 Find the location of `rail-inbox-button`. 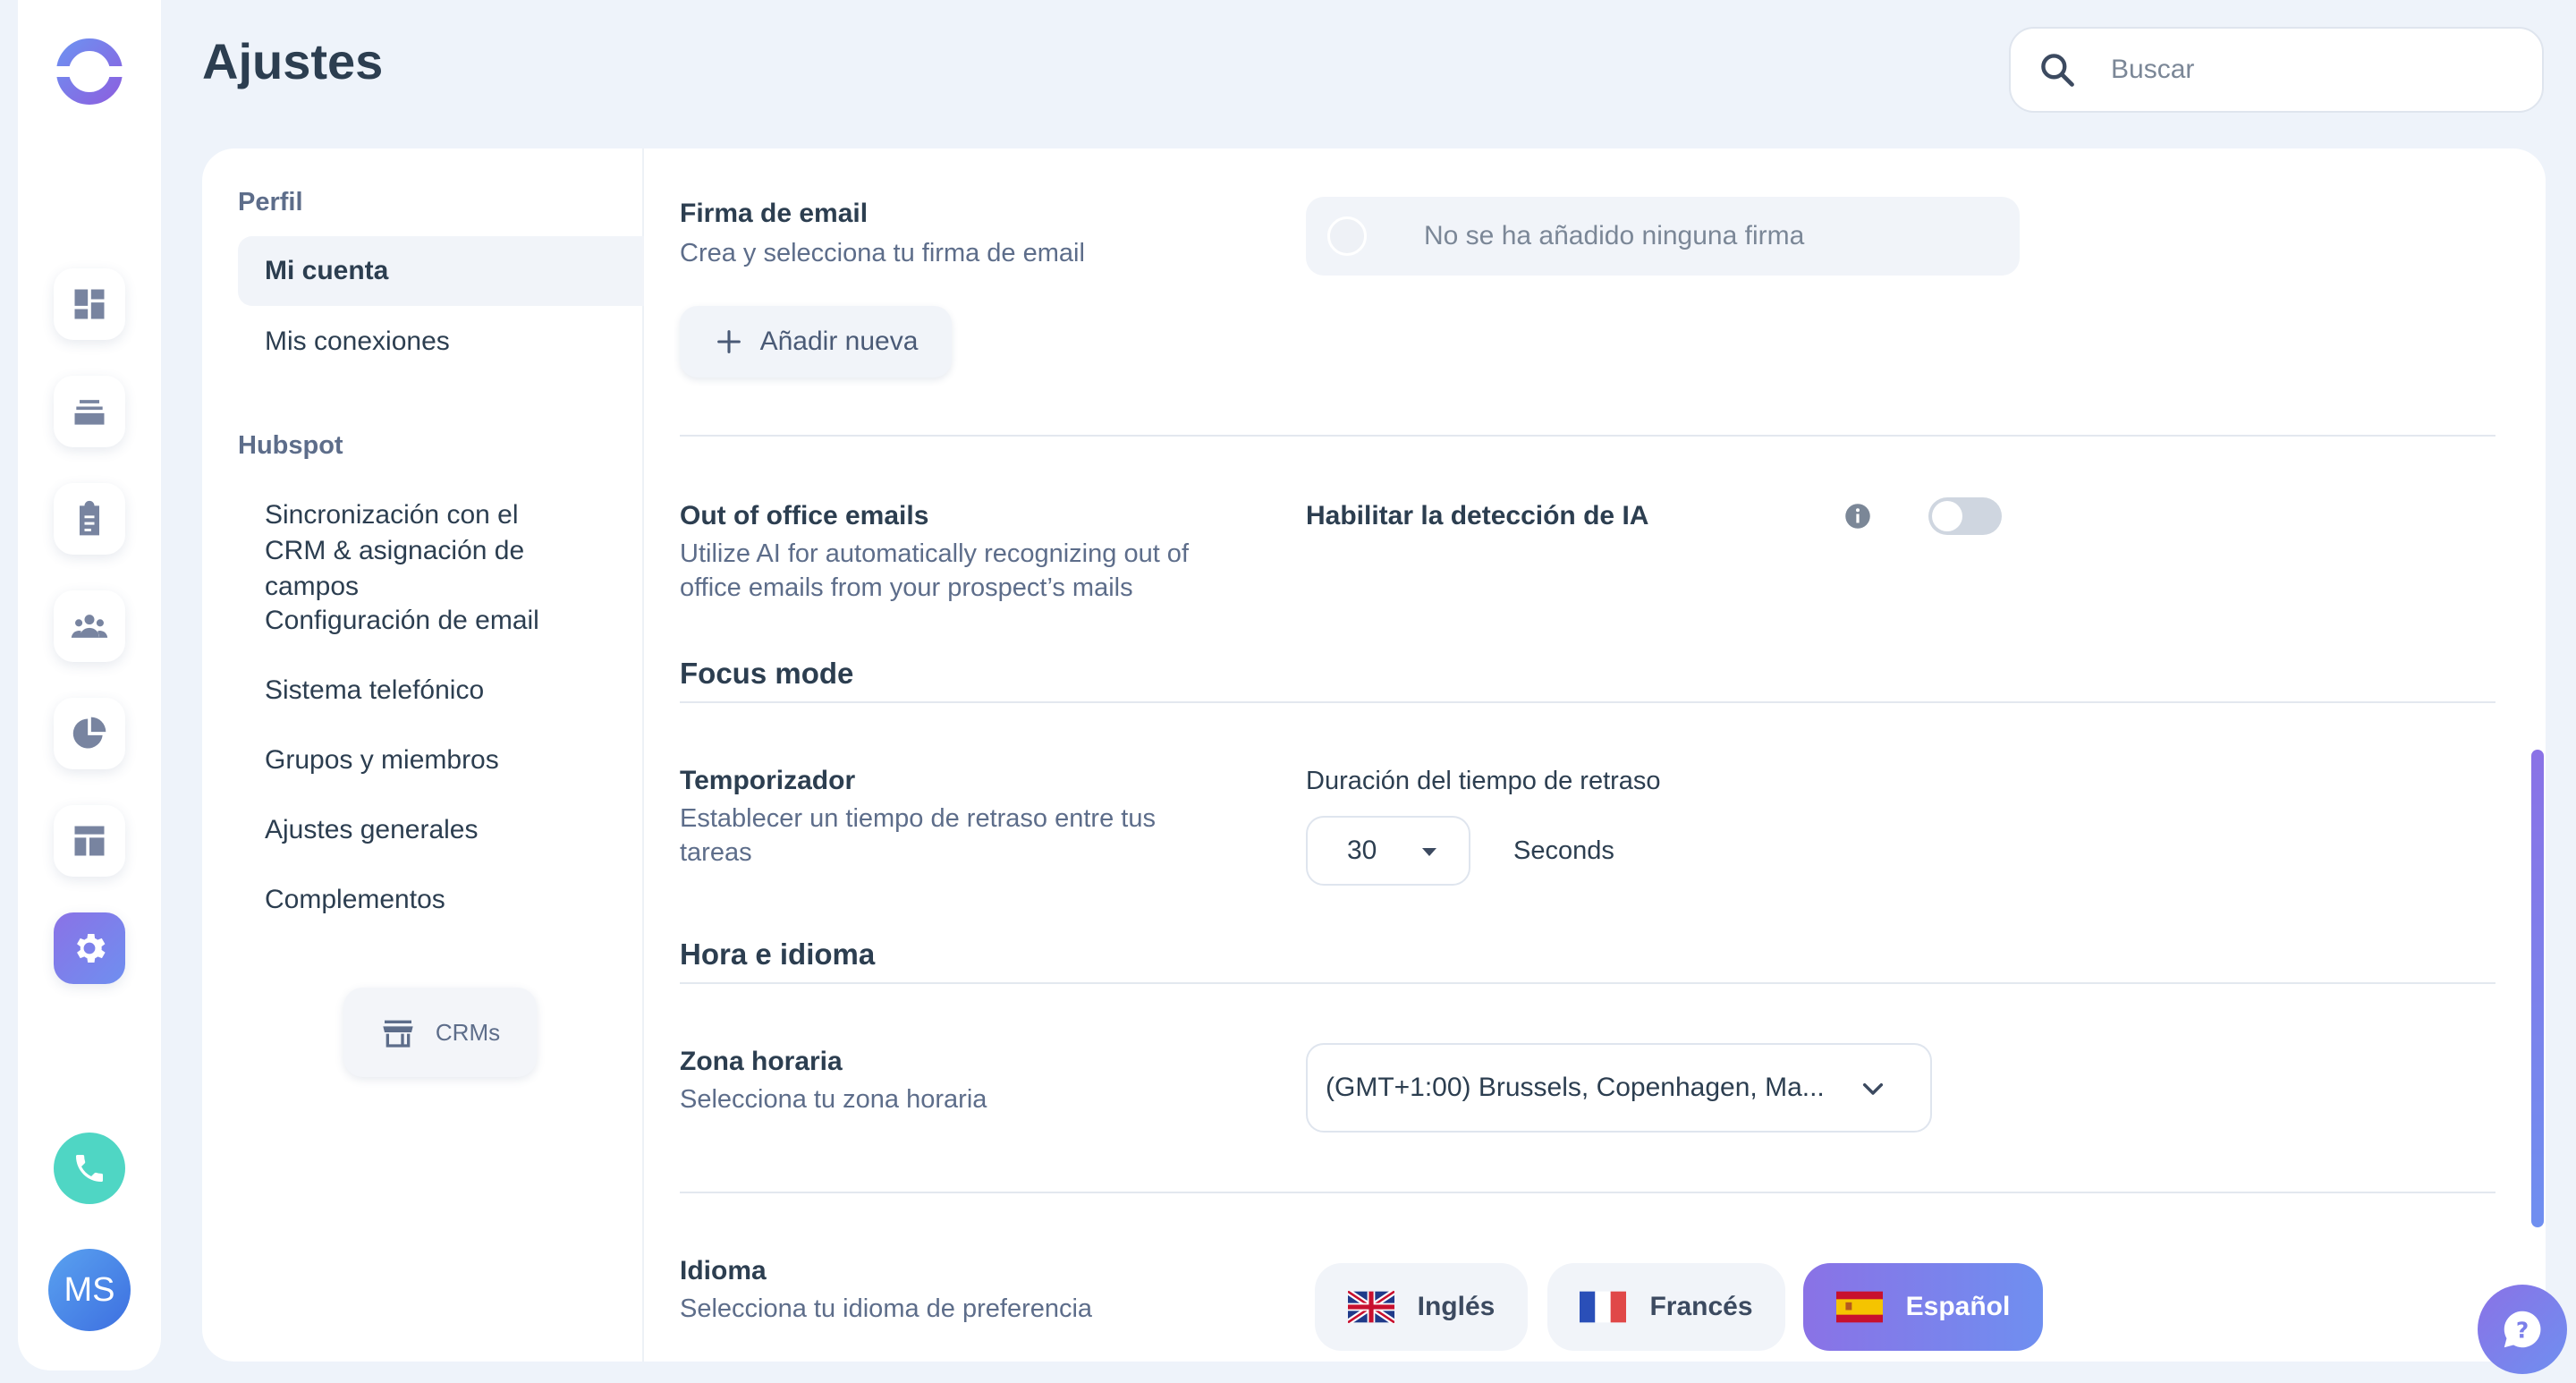

rail-inbox-button is located at coordinates (89, 411).